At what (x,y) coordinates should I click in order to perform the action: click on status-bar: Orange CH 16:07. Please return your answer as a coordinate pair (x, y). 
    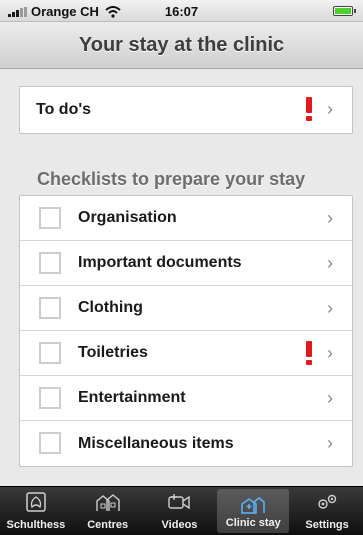
    Looking at the image, I should click on (181, 11).